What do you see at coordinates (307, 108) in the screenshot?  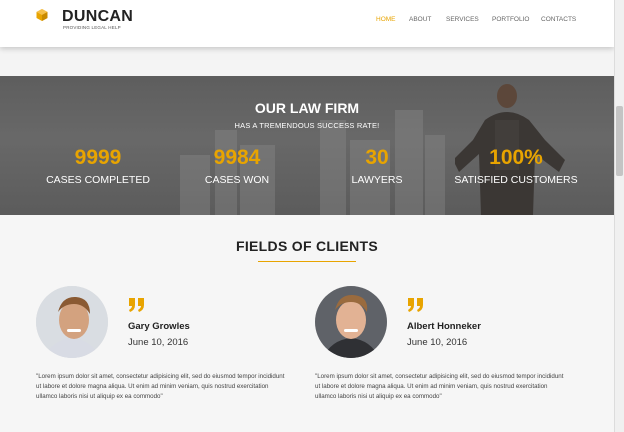 I see `banner-title: OUR LAW FIRM` at bounding box center [307, 108].